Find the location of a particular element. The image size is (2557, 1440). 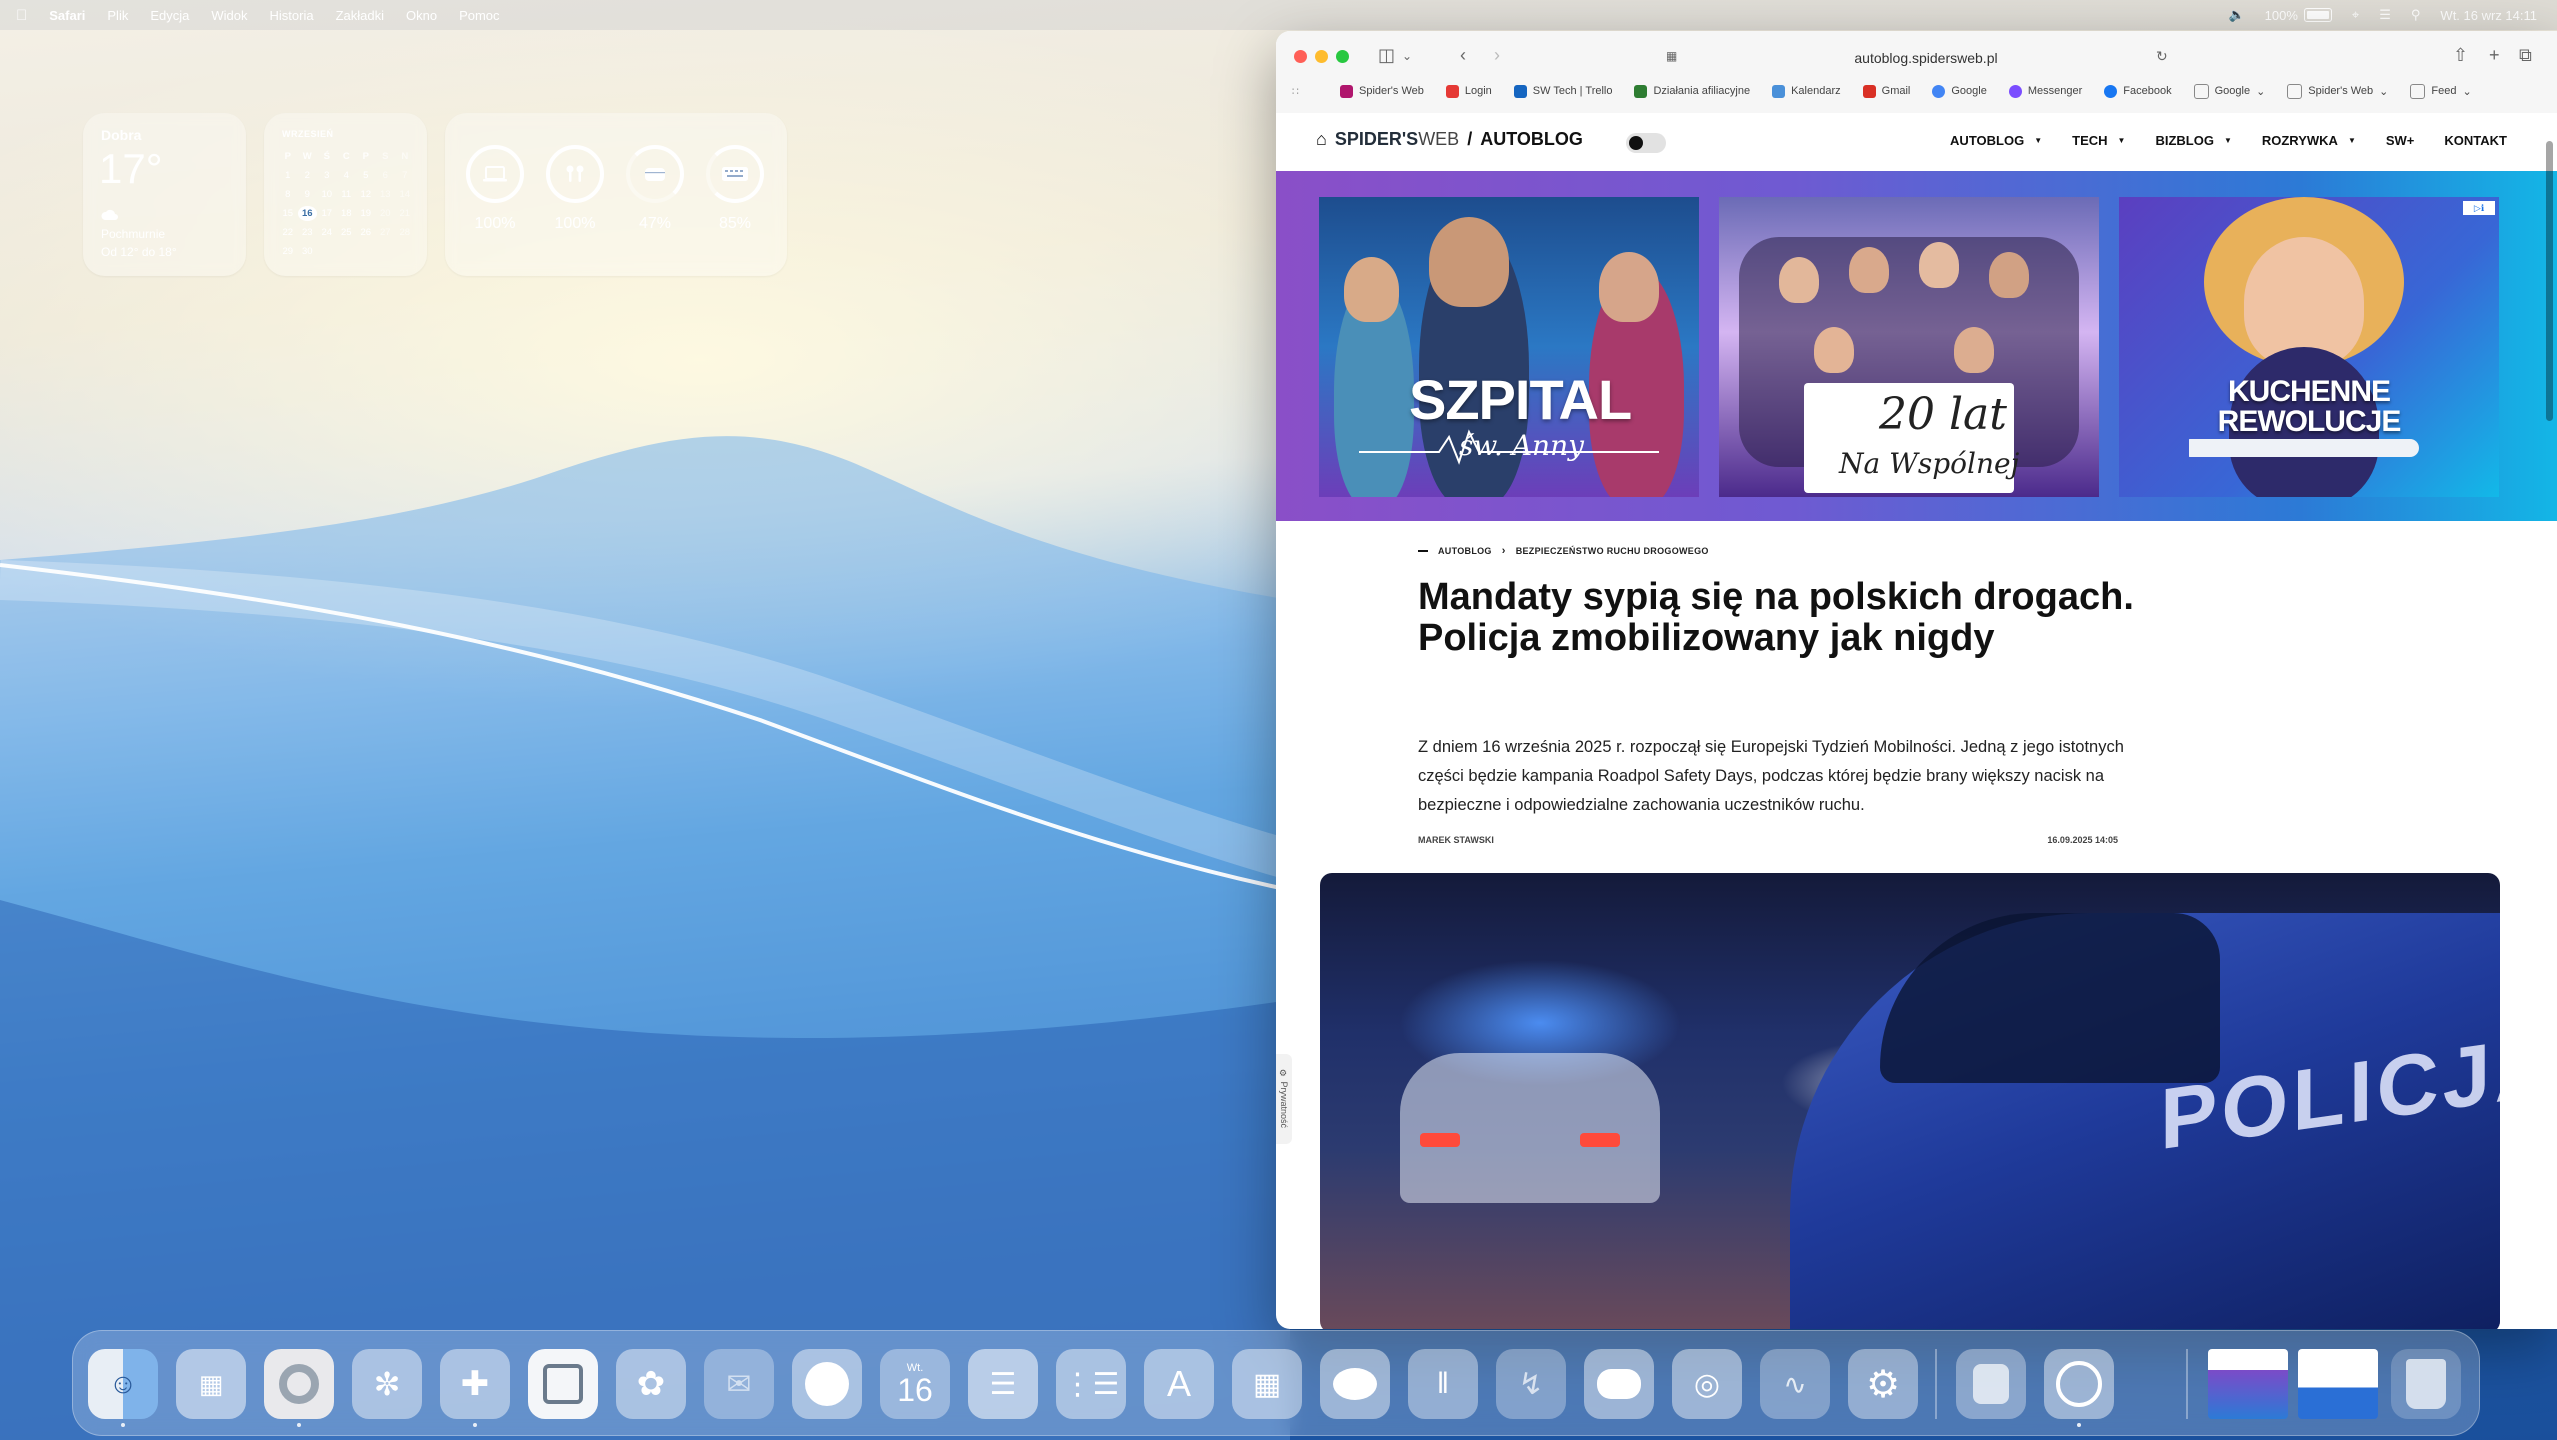

messenger-icon: ↯ is located at coordinates (1531, 1384).